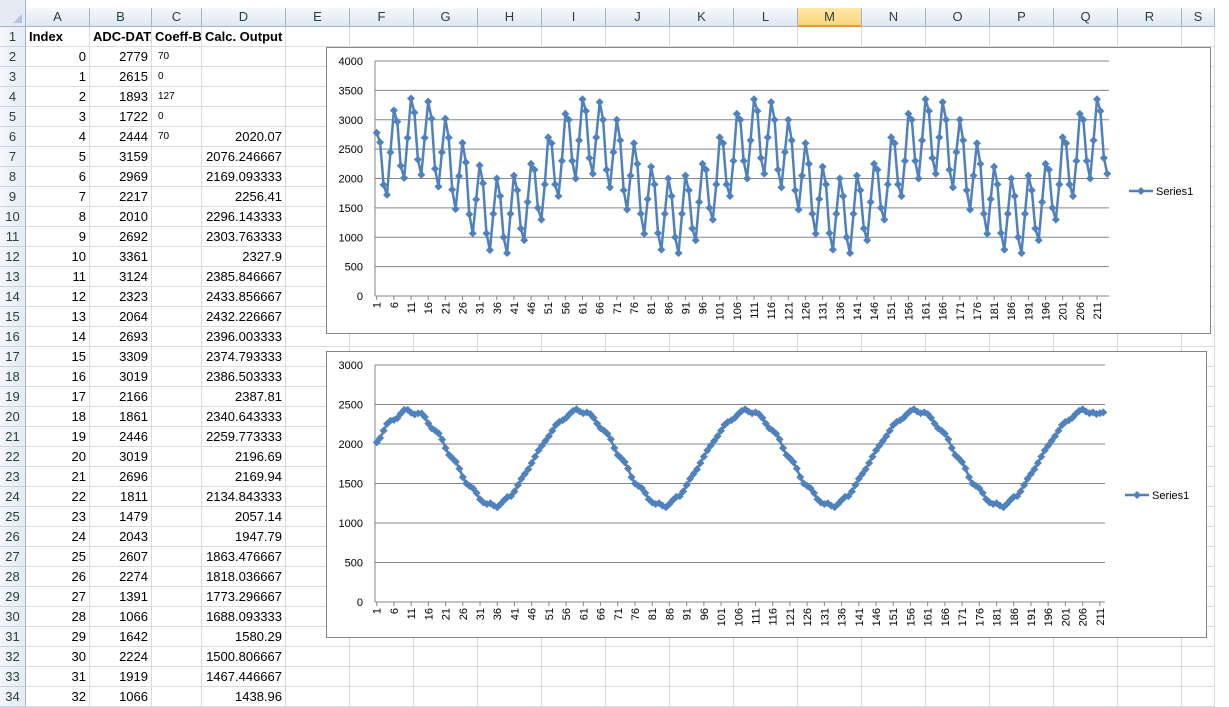  What do you see at coordinates (58, 357) in the screenshot?
I see `cell-index: 15` at bounding box center [58, 357].